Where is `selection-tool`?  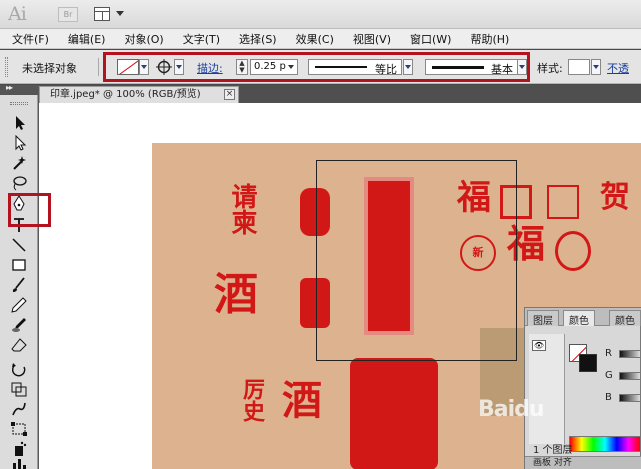 selection-tool is located at coordinates (19, 123).